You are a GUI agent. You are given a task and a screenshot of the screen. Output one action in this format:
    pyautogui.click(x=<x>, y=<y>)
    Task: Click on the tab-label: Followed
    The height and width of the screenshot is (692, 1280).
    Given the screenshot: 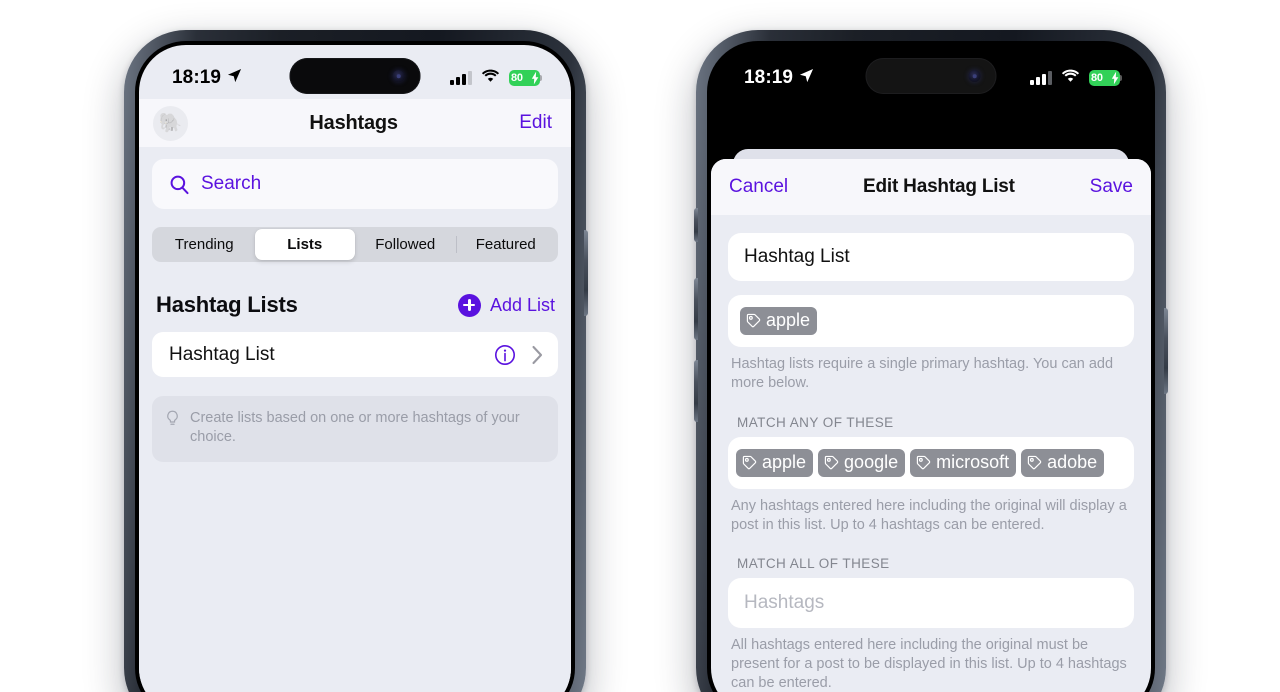 What is the action you would take?
    pyautogui.click(x=405, y=244)
    